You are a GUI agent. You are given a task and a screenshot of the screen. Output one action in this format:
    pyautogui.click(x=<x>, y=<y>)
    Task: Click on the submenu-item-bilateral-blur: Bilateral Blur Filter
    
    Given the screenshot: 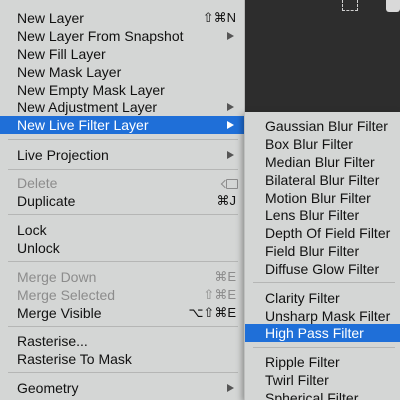 What is the action you would take?
    pyautogui.click(x=322, y=180)
    